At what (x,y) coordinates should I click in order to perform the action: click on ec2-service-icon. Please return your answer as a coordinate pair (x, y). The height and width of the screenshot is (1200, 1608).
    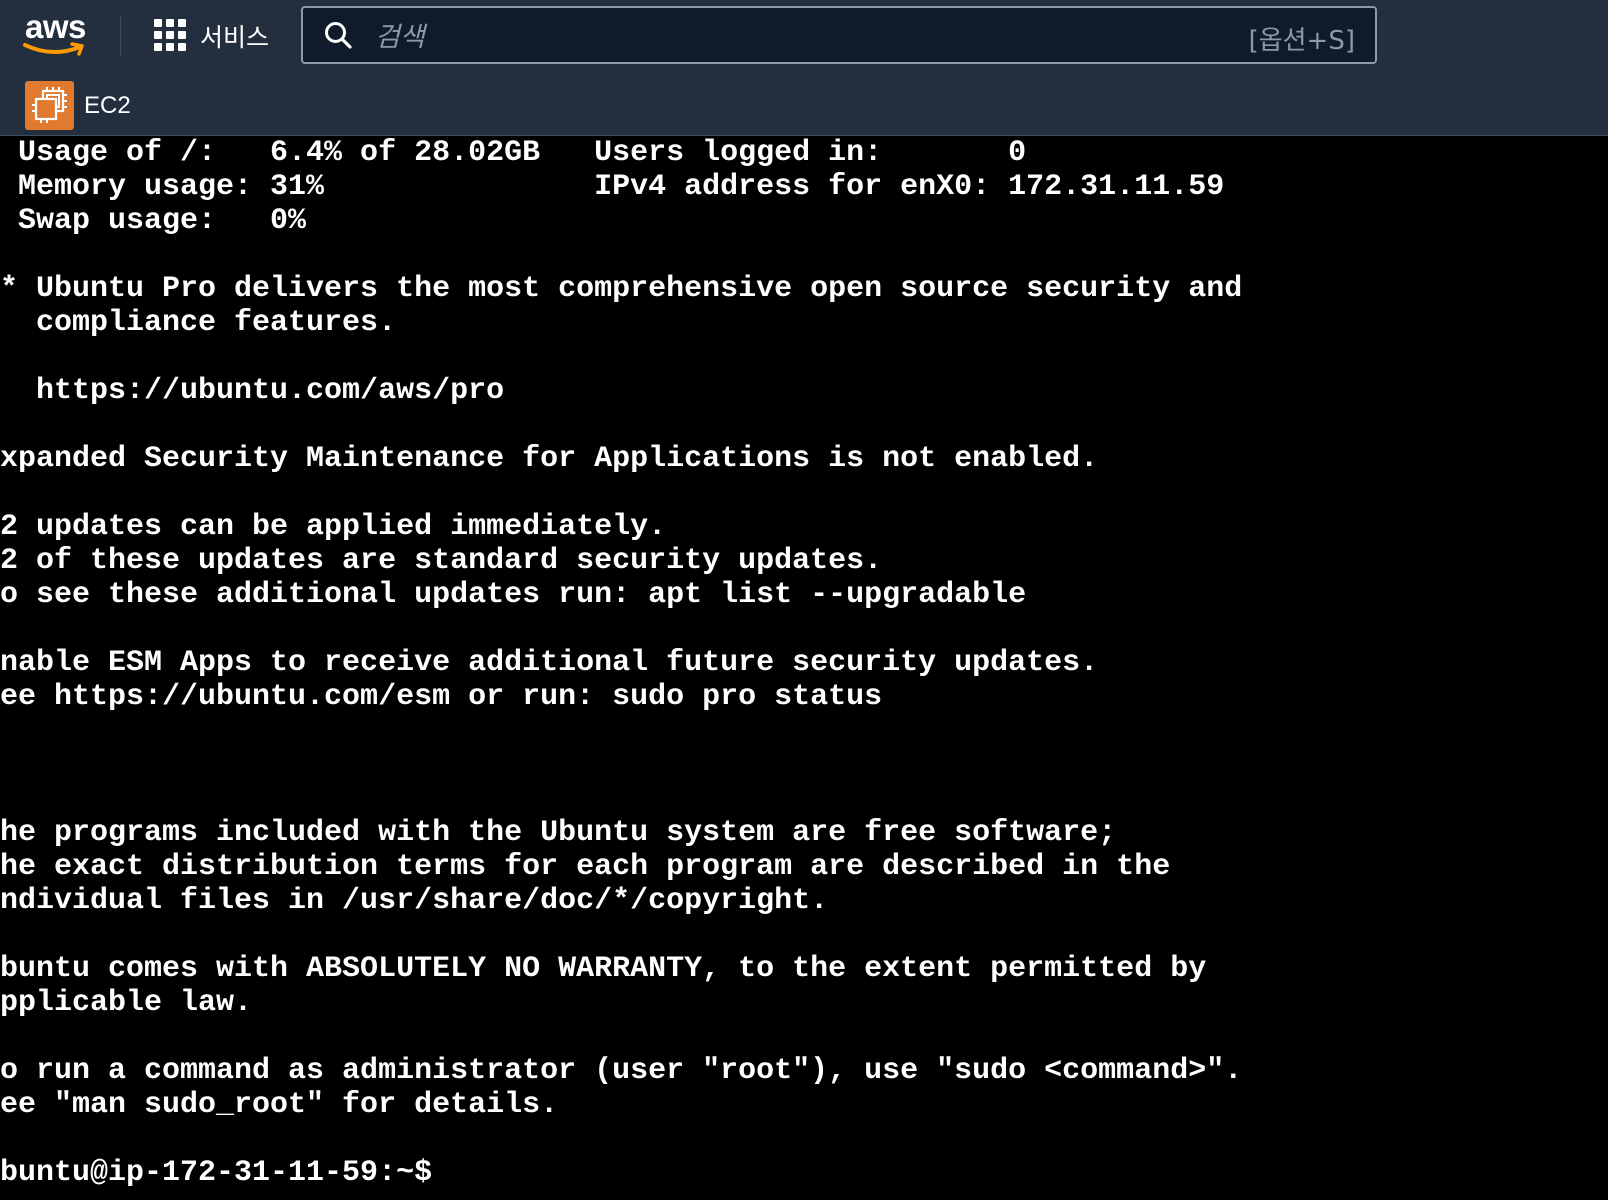
    Looking at the image, I should click on (49, 105).